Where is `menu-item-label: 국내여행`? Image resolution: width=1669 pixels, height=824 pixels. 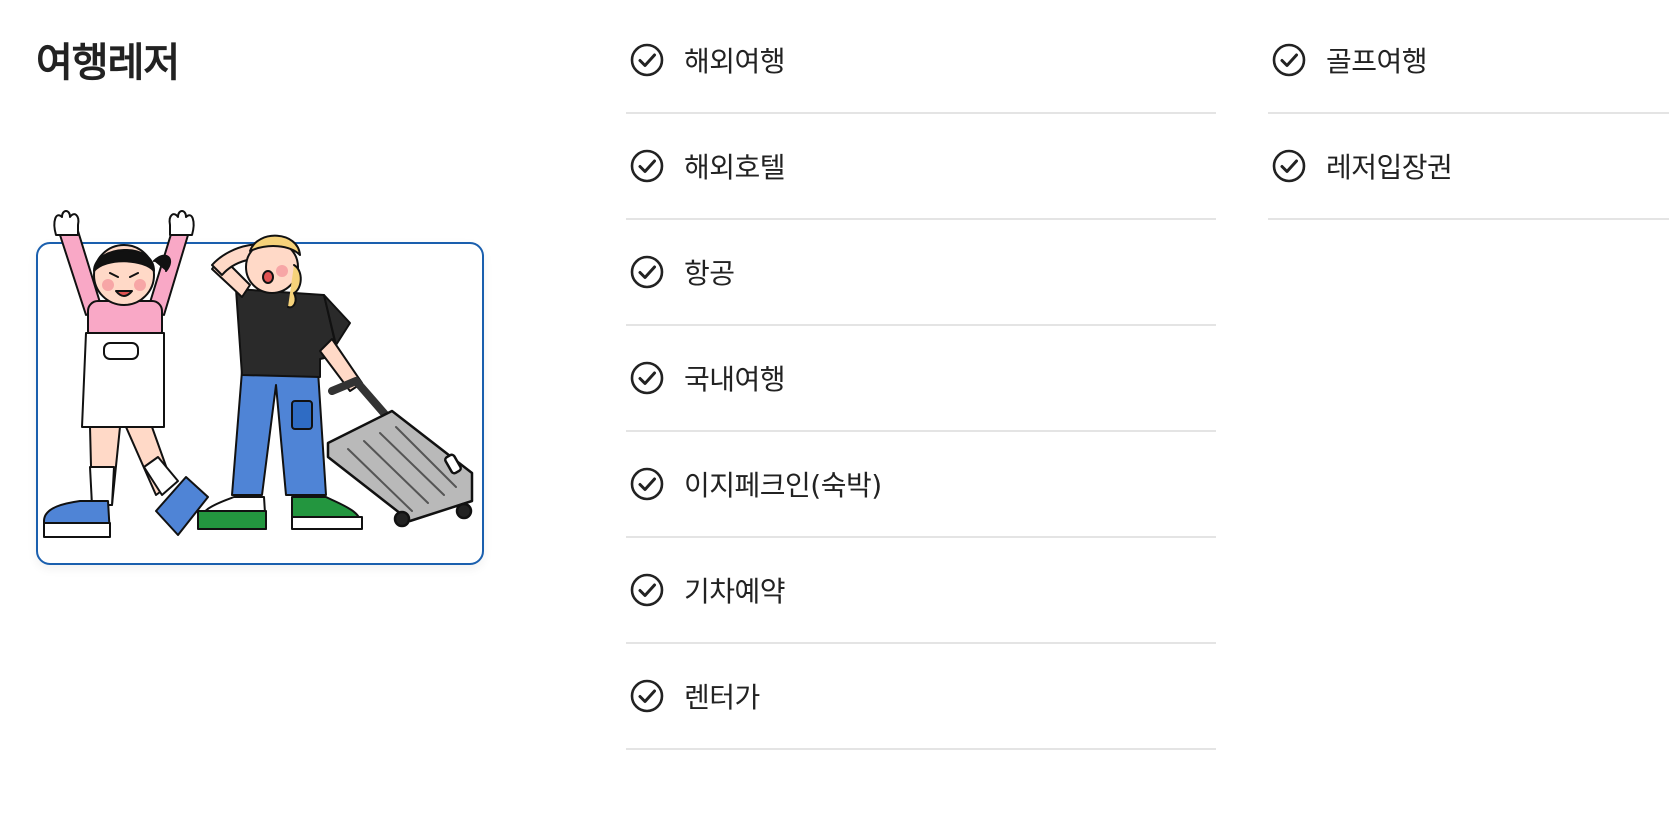
menu-item-label: 국내여행 is located at coordinates (735, 379).